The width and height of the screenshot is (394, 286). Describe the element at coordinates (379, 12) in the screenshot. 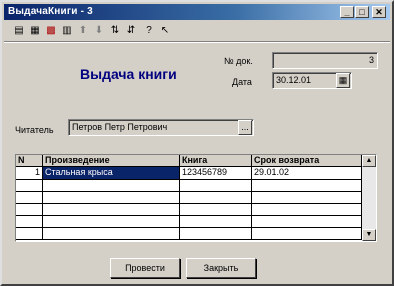

I see `close-button: ✕` at that location.